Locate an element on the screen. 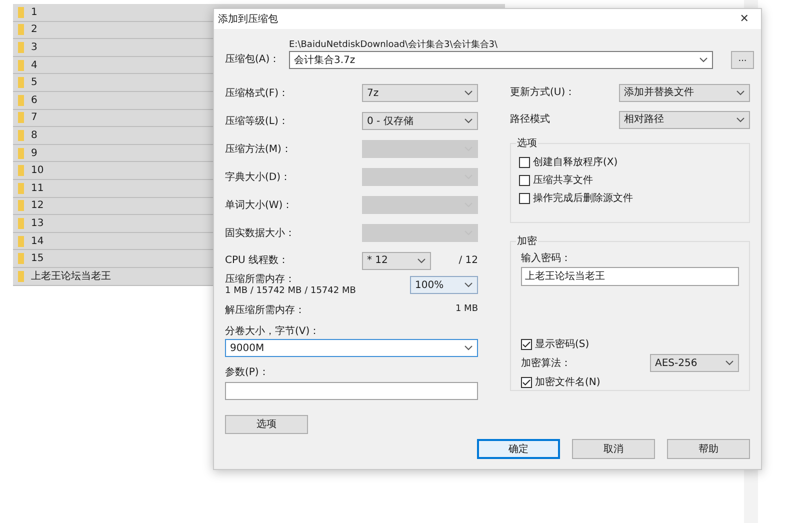  parameters-field is located at coordinates (351, 391).